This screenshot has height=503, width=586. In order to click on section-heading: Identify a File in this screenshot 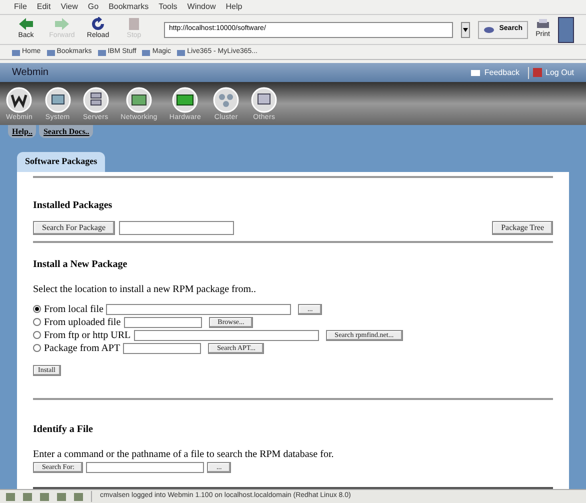, I will do `click(63, 429)`.